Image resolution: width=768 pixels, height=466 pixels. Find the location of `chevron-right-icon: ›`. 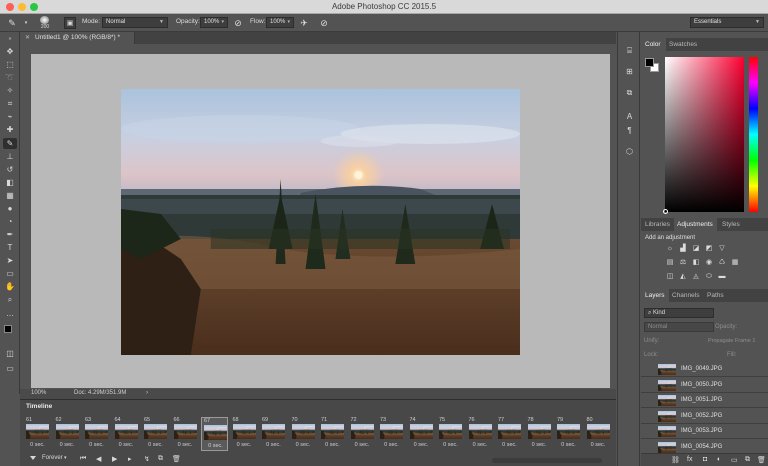

chevron-right-icon: › is located at coordinates (147, 393).